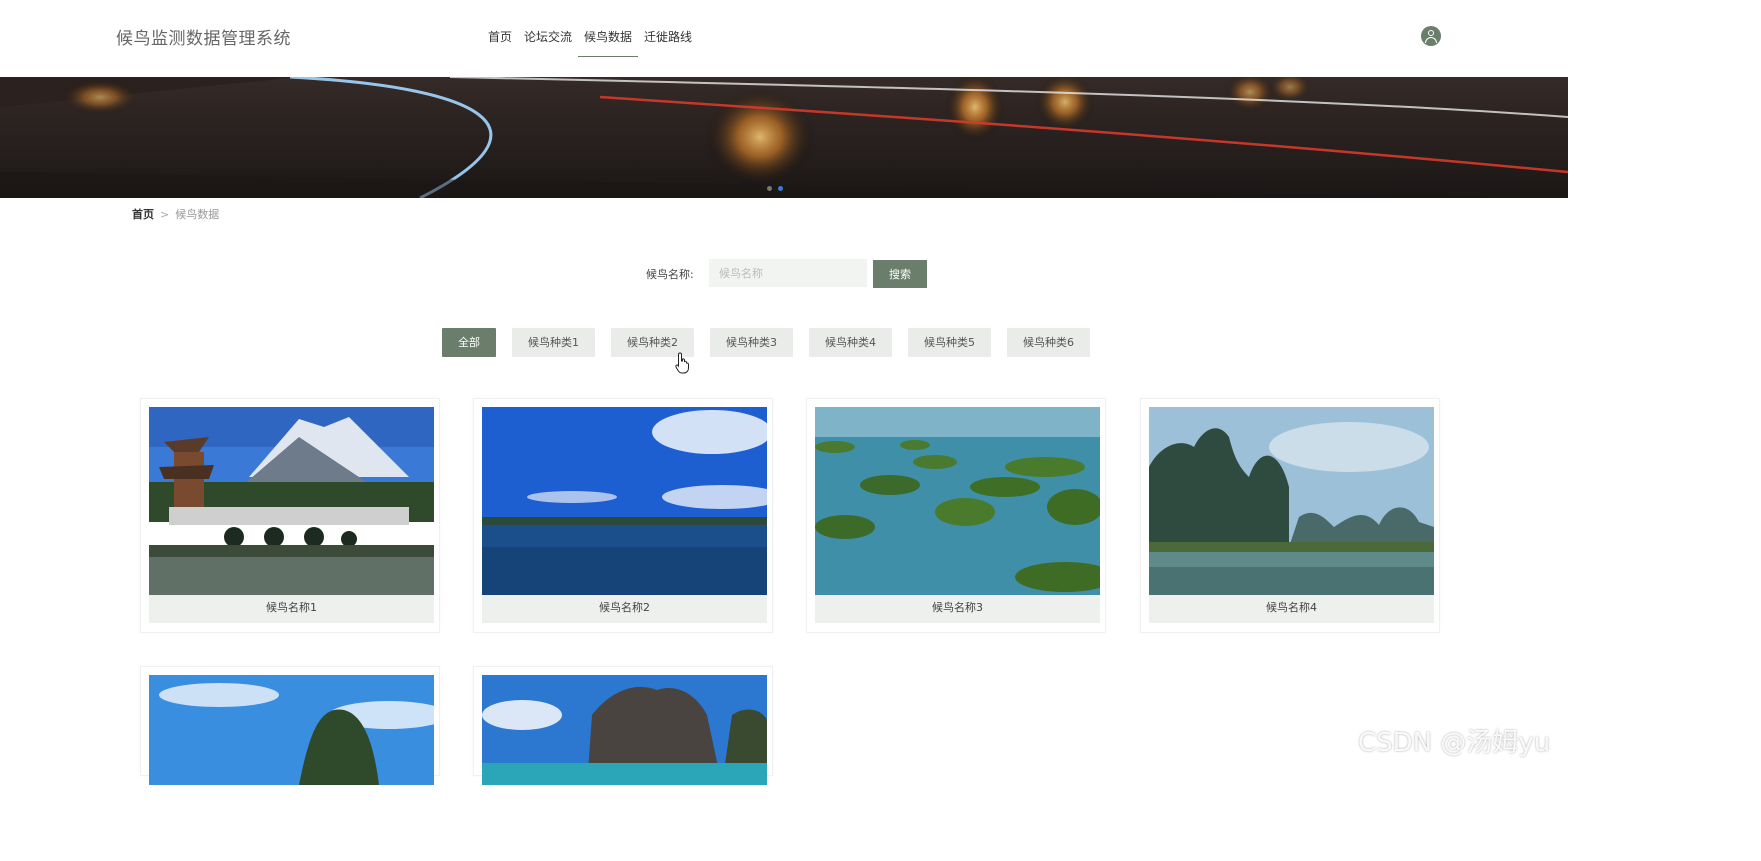 This screenshot has width=1761, height=861. What do you see at coordinates (197, 214) in the screenshot?
I see `breadcrumb-current: 候鸟数据` at bounding box center [197, 214].